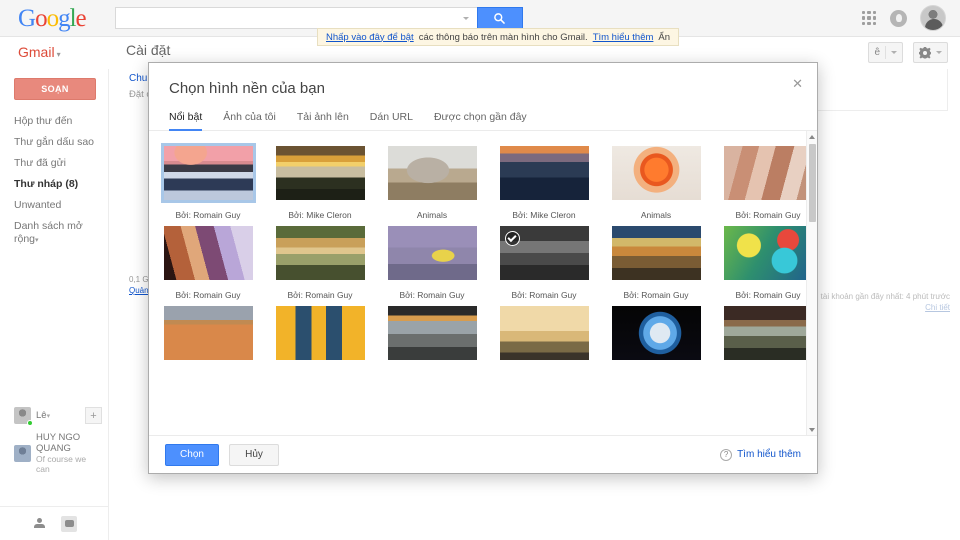 This screenshot has width=960, height=540. What do you see at coordinates (760, 454) in the screenshot?
I see `learn-more-link: ? Tìm hiểu thêm` at bounding box center [760, 454].